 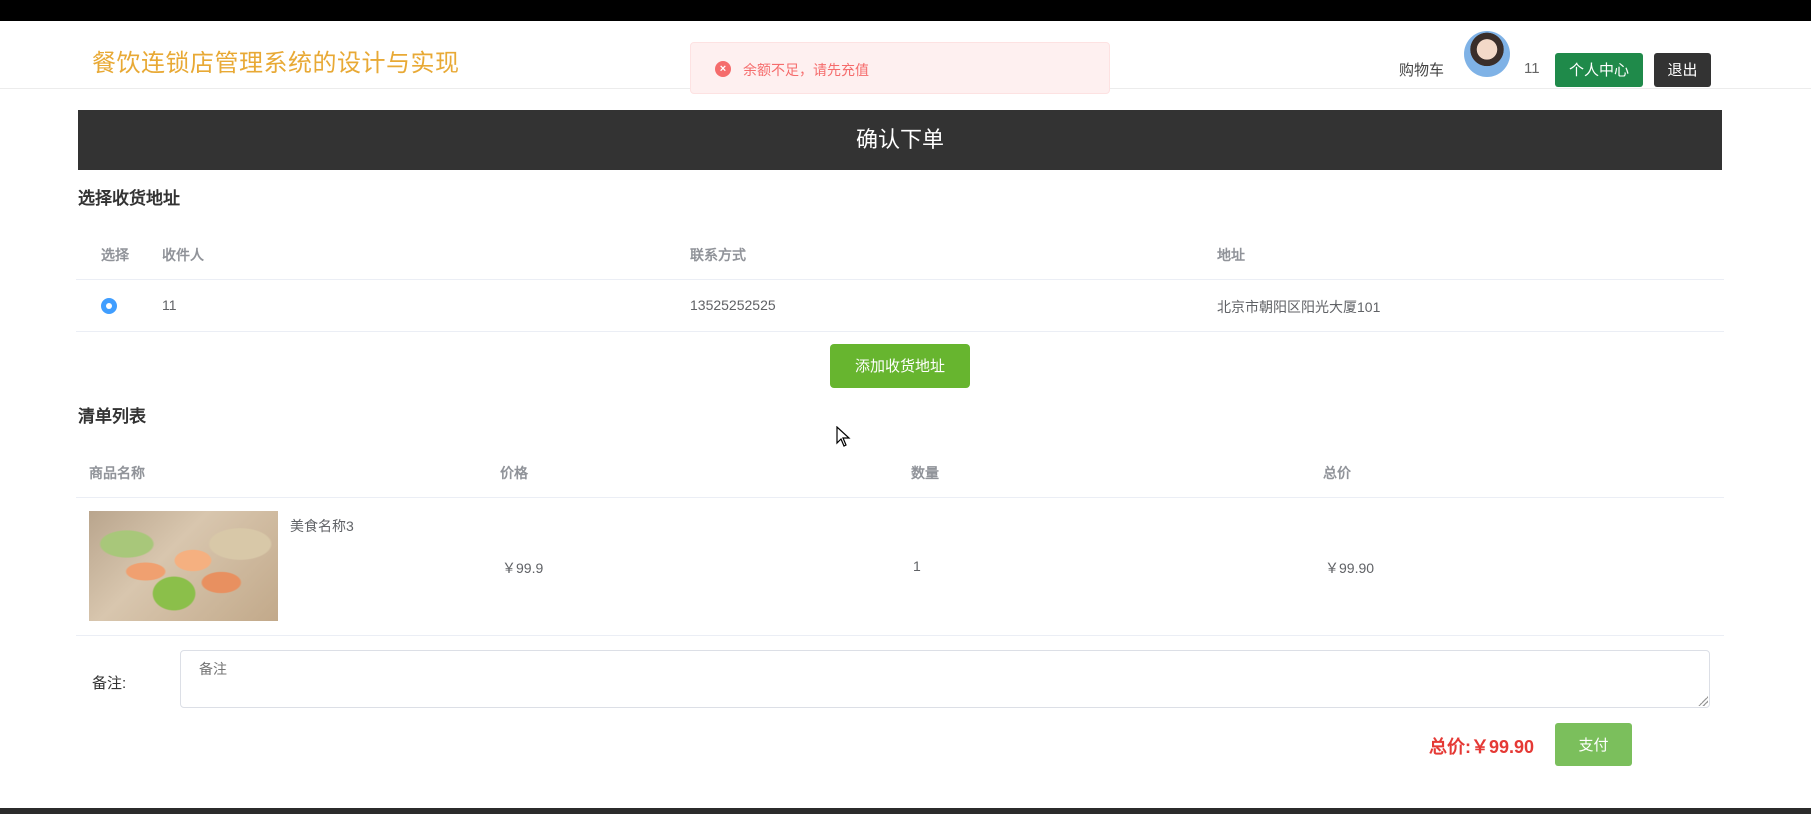 I want to click on food-image, so click(x=183, y=566).